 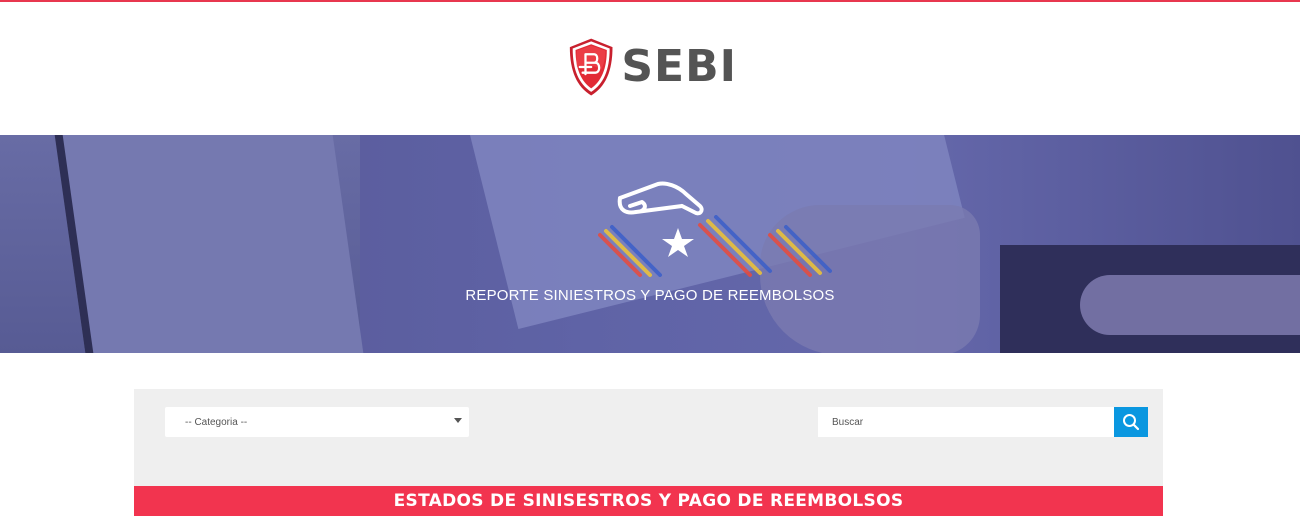 What do you see at coordinates (216, 422) in the screenshot?
I see `category-selected-value: -- Categoria --` at bounding box center [216, 422].